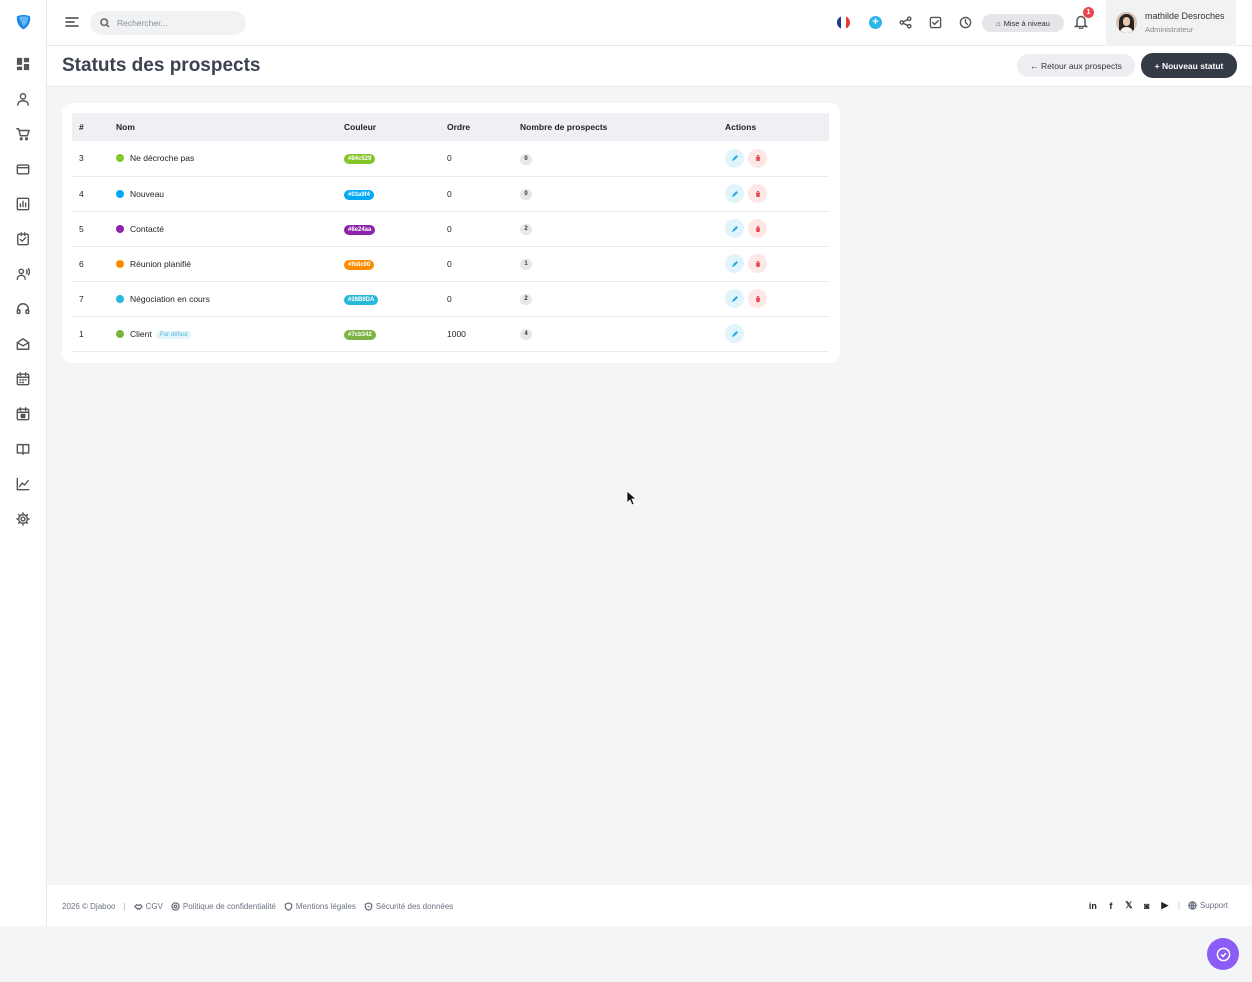 The height and width of the screenshot is (982, 1252). What do you see at coordinates (81, 263) in the screenshot?
I see `row-id: 6` at bounding box center [81, 263].